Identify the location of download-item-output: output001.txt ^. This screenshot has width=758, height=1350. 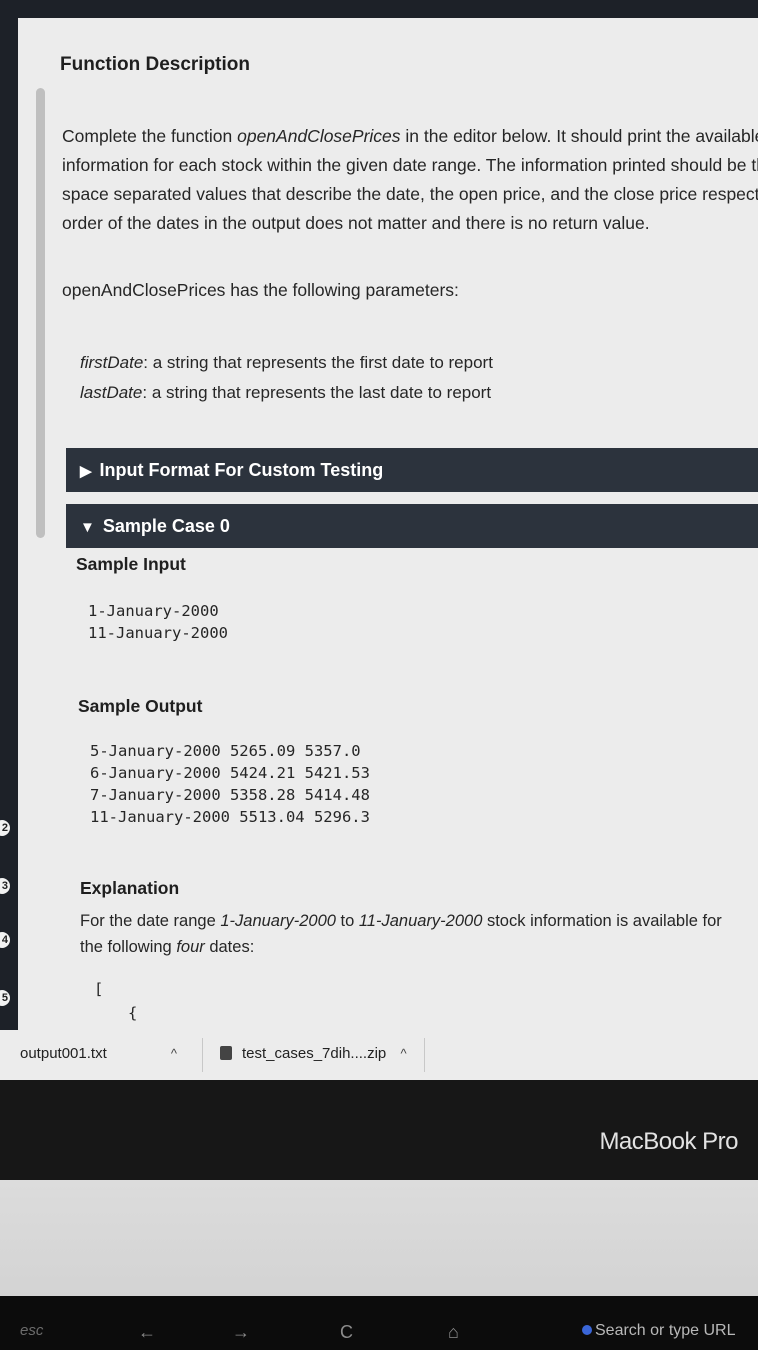
(98, 1055).